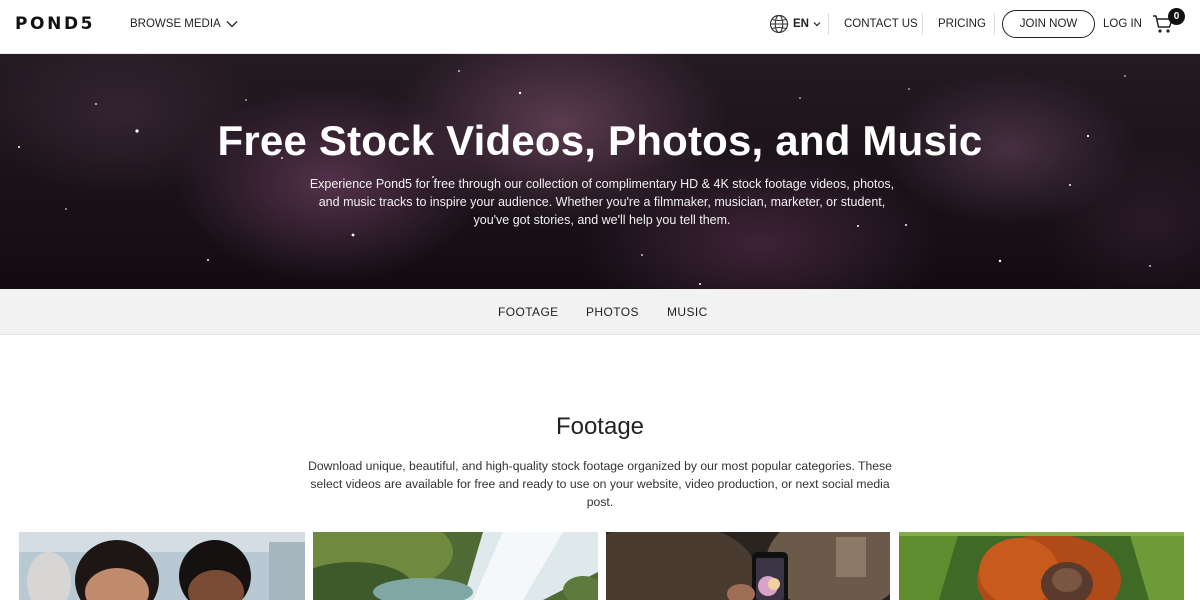 The image size is (1200, 600). I want to click on thumbnail-orangutan, so click(1041, 566).